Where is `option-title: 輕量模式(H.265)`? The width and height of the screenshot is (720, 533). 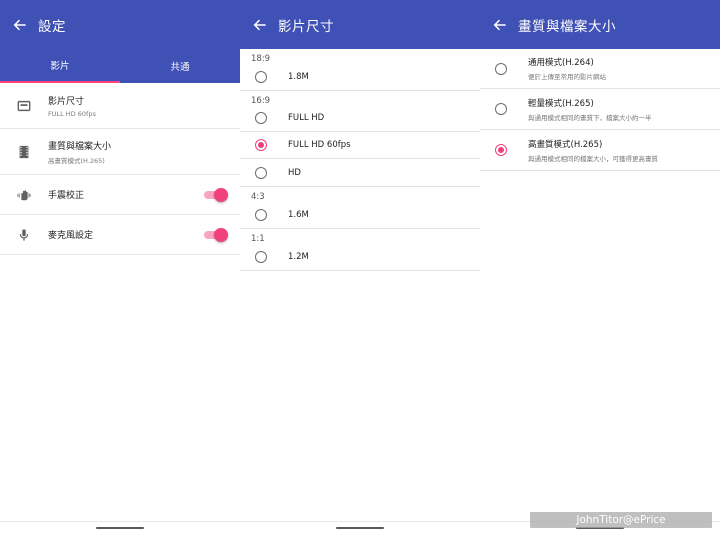 option-title: 輕量模式(H.265) is located at coordinates (561, 103).